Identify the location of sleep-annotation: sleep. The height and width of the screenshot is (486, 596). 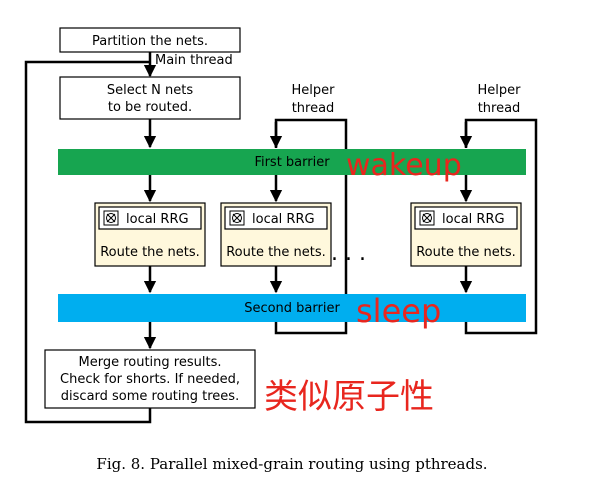
(398, 311).